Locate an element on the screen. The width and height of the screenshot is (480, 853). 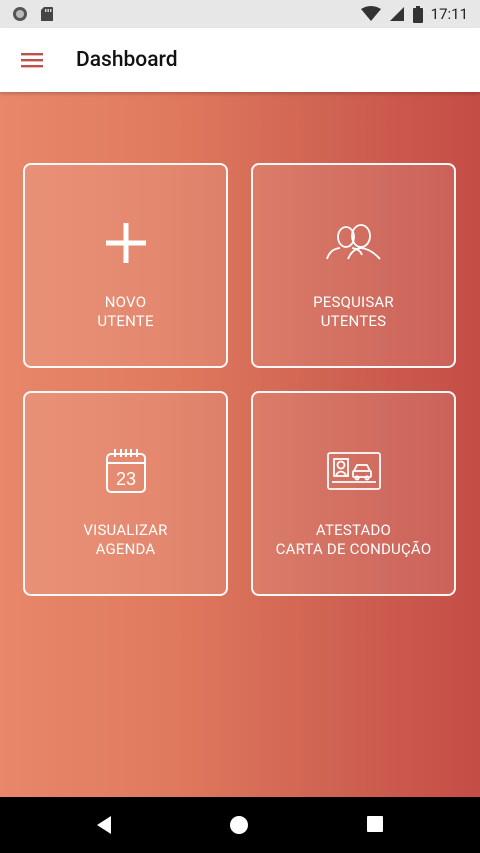
card-label-line1: VISUALIZAR is located at coordinates (125, 530).